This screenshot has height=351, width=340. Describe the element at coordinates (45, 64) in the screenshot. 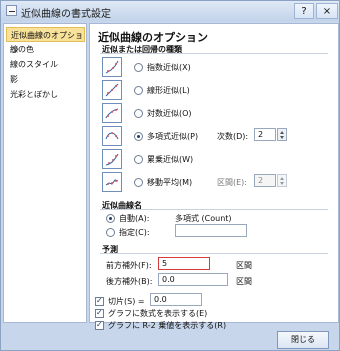

I see `sidebar-item-line-style: 線のスタイル` at that location.